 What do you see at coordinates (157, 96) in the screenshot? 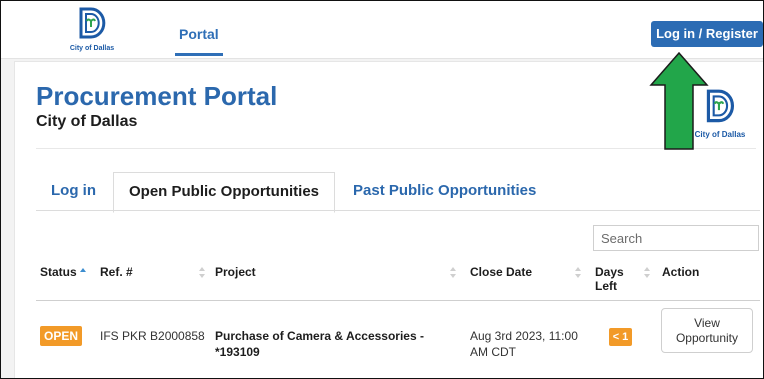
I see `page-title: Procurement Portal` at bounding box center [157, 96].